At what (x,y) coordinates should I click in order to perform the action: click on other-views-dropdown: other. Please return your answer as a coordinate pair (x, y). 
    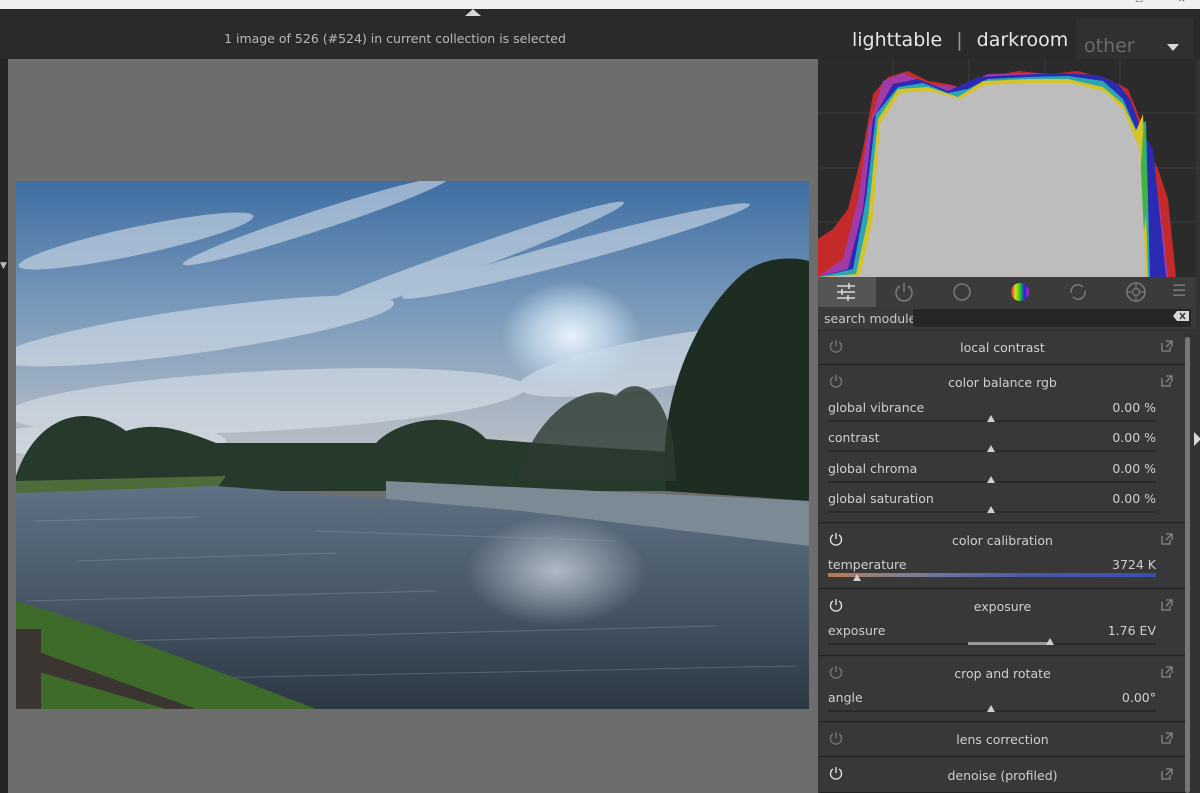
    Looking at the image, I should click on (1135, 40).